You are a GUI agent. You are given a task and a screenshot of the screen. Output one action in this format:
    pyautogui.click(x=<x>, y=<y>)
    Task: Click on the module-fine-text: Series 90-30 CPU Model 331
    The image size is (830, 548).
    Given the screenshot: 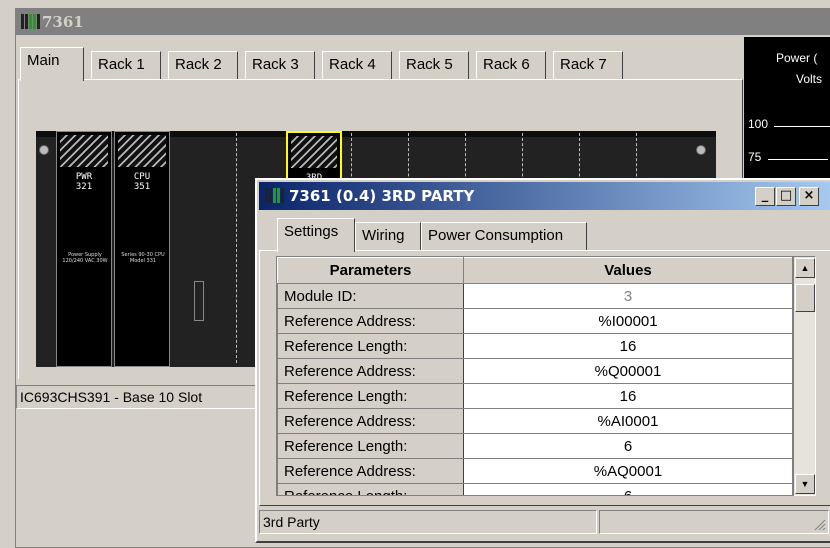 What is the action you would take?
    pyautogui.click(x=143, y=258)
    